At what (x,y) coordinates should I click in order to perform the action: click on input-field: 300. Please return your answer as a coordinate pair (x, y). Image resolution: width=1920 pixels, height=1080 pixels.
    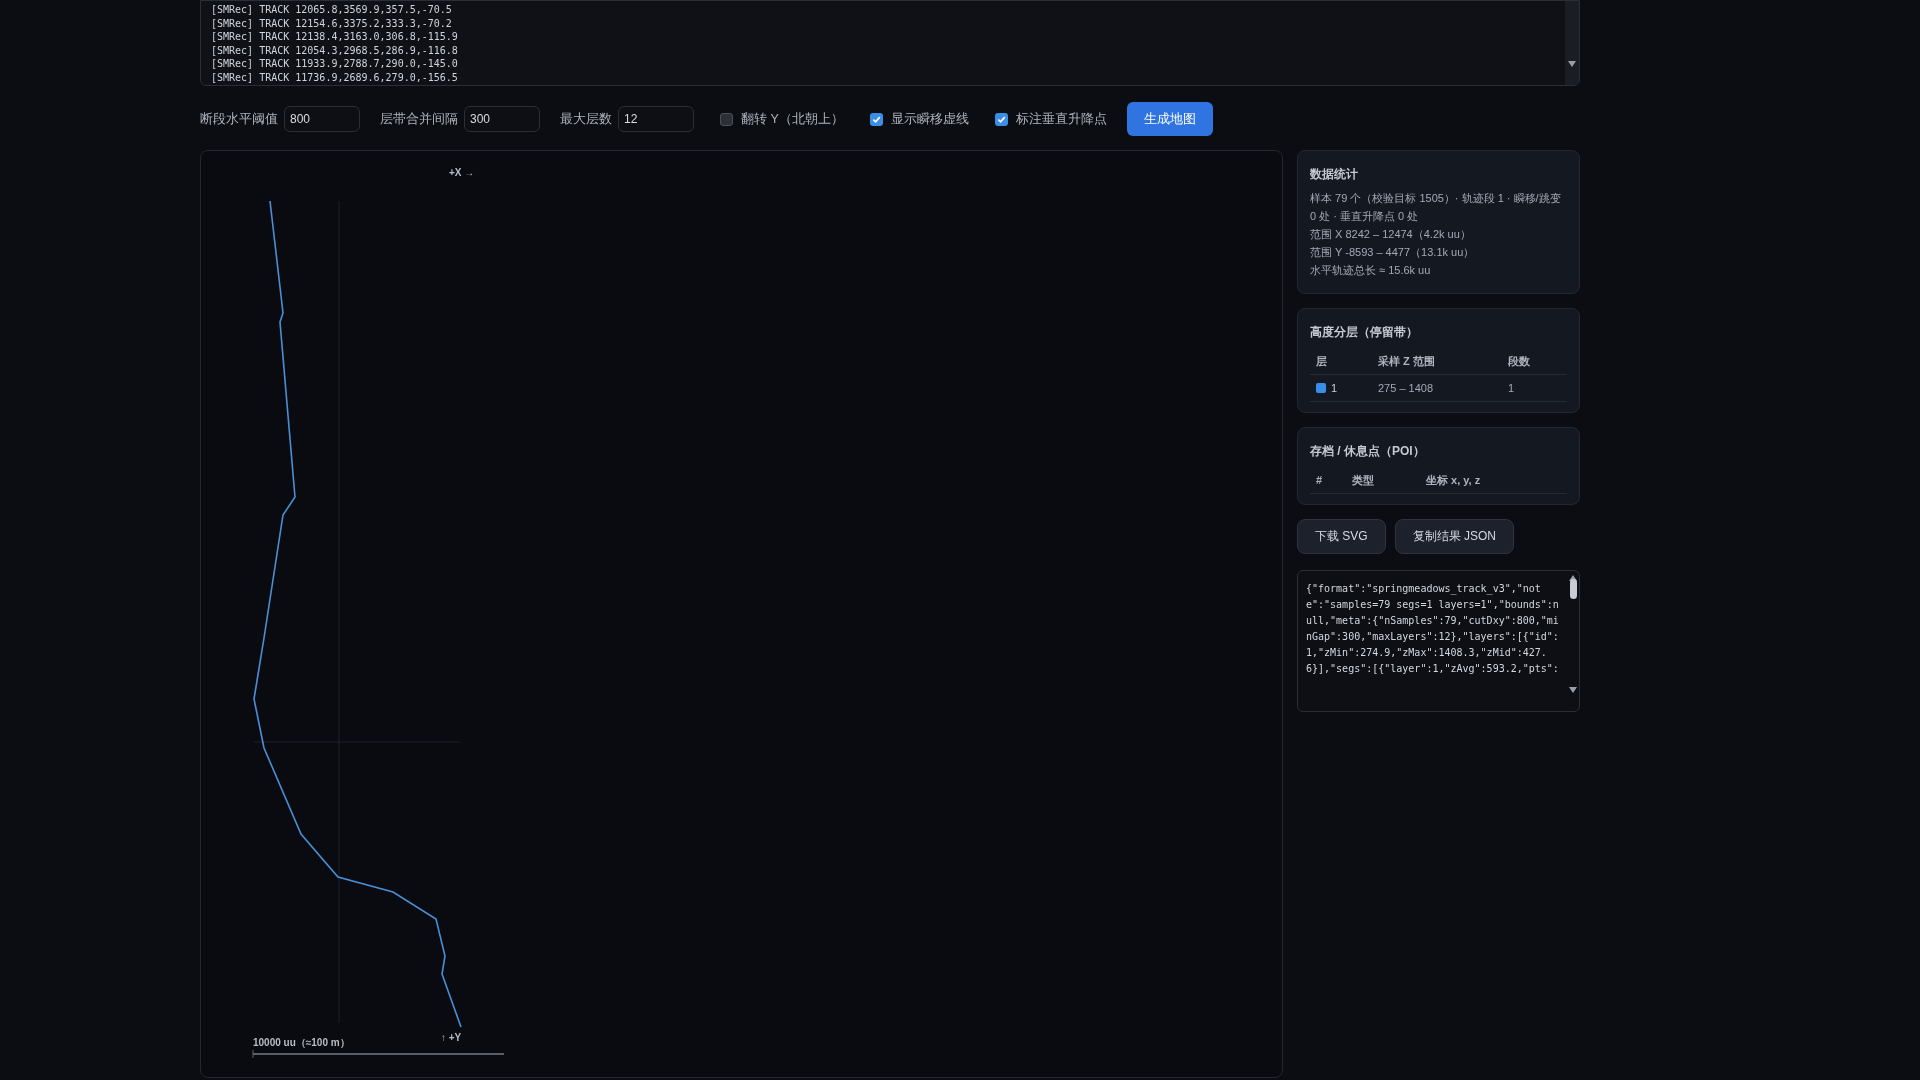
    Looking at the image, I should click on (502, 119).